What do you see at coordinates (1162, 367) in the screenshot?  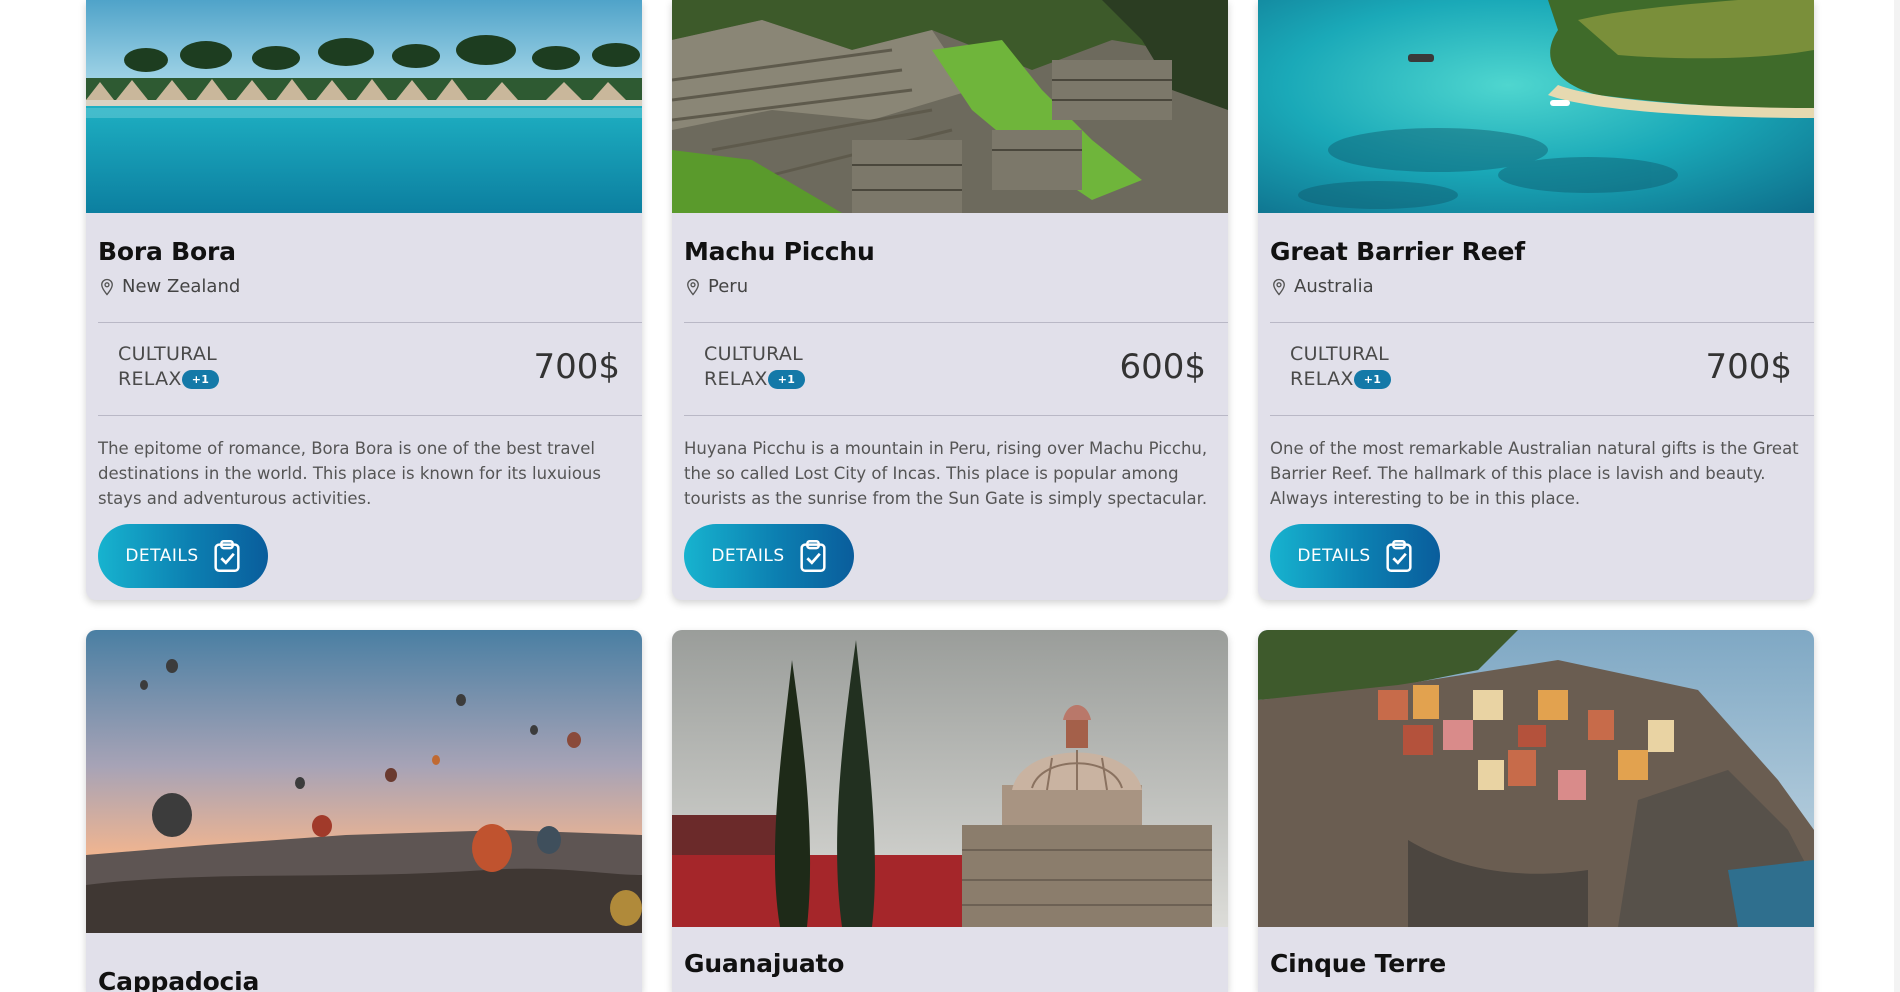 I see `destination-price: 600$` at bounding box center [1162, 367].